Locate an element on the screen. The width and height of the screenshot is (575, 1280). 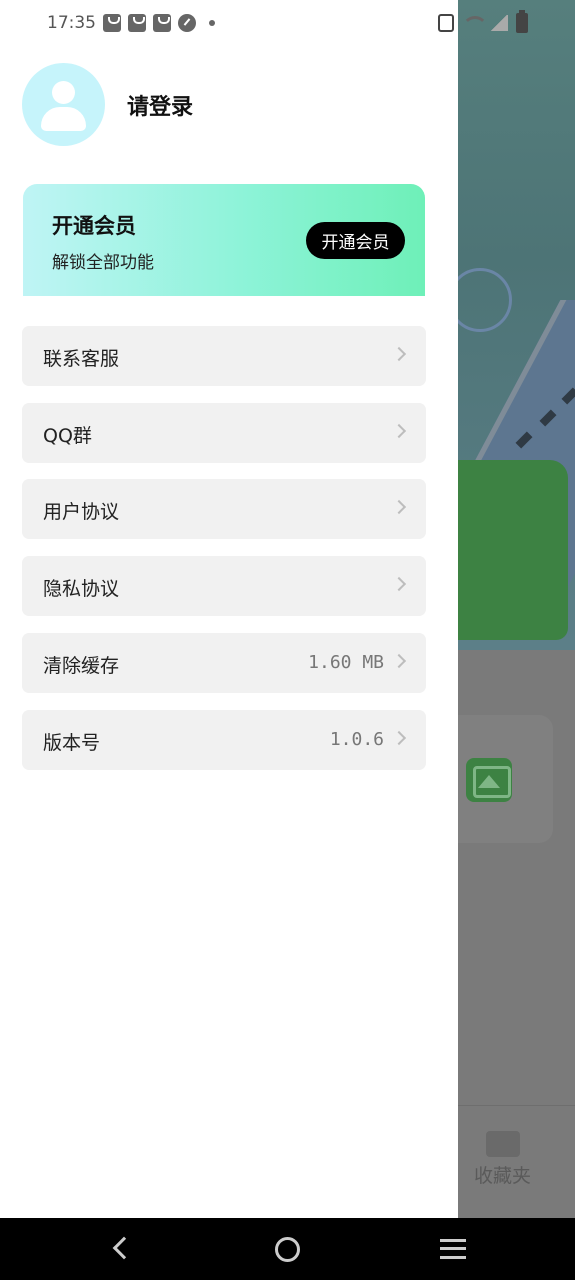
recents-menu-icon is located at coordinates (453, 1249).